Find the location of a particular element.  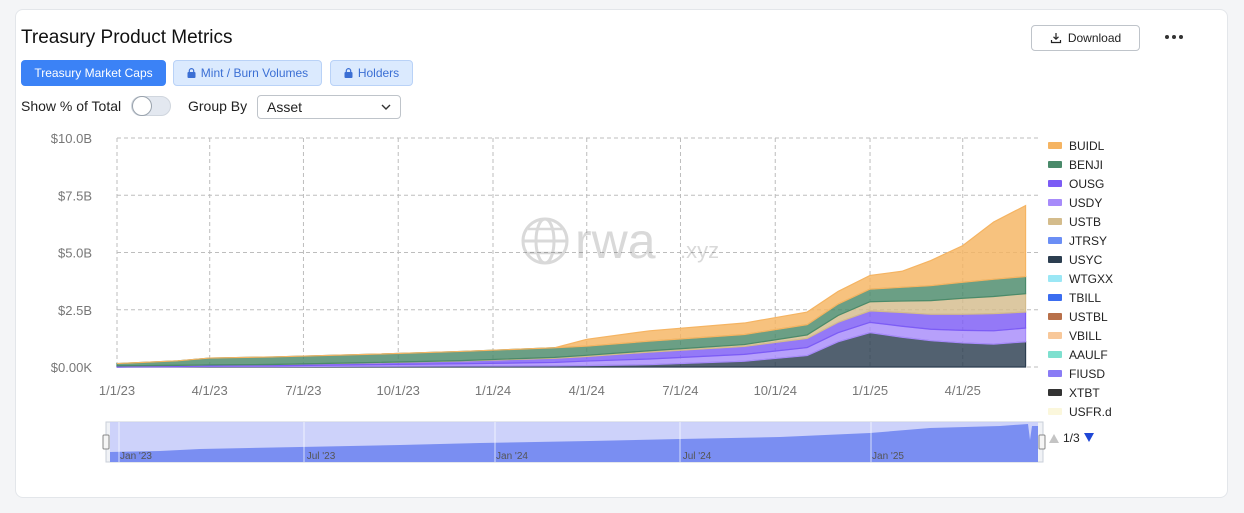

x-tick-label: 4/1/23 is located at coordinates (210, 390).